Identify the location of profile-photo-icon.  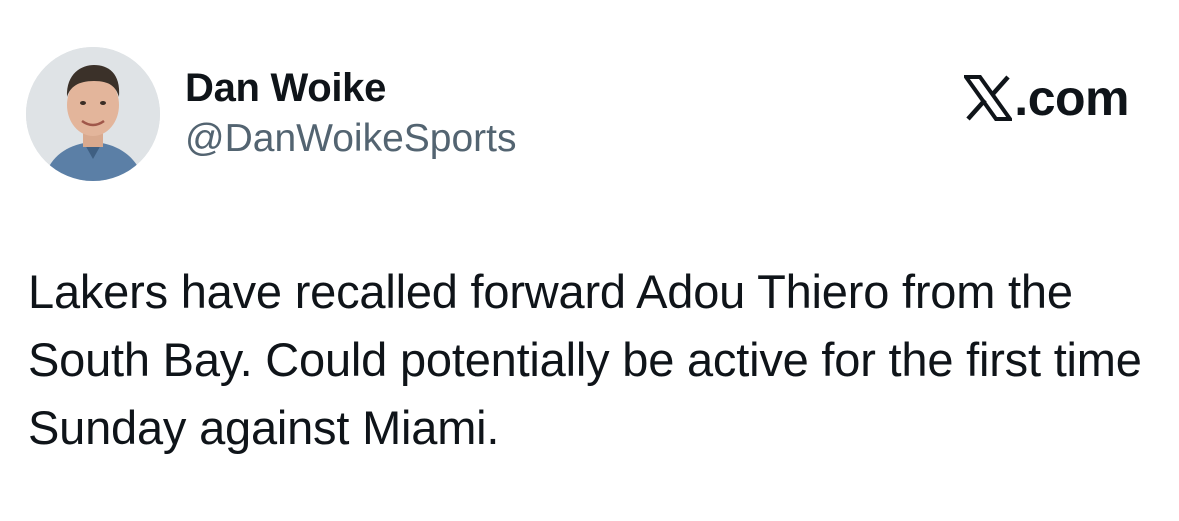
(93, 114).